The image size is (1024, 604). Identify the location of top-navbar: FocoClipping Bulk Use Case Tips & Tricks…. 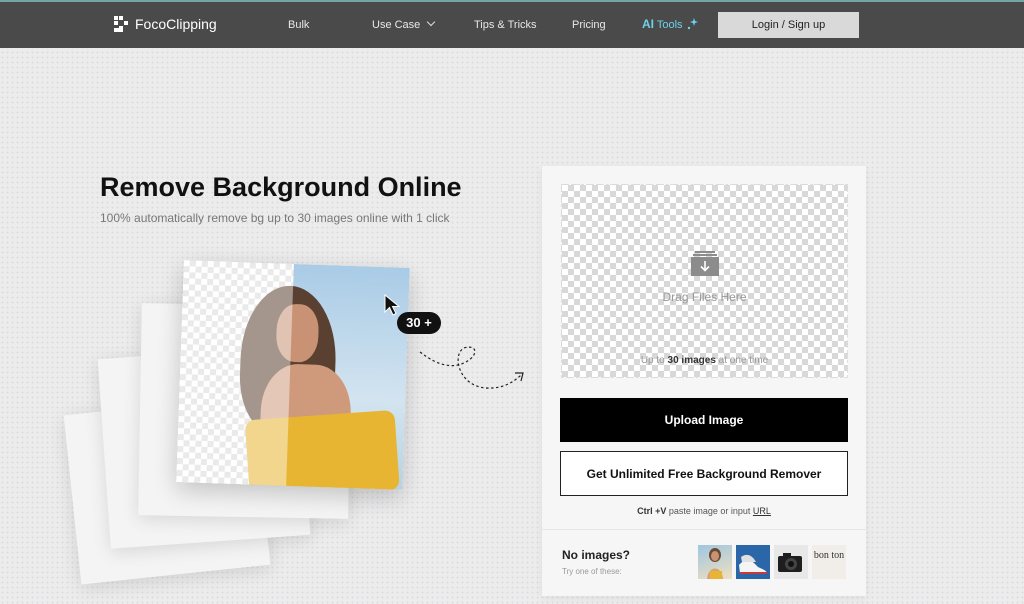
(512, 24).